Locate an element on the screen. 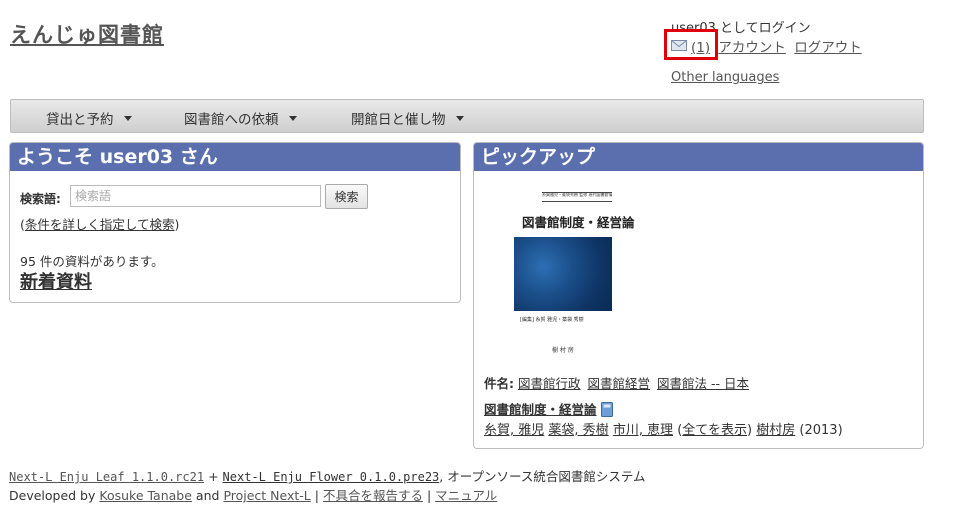  main-menu-bar: 貸出と予約 図書館への依頼 開館日と催し物 is located at coordinates (467, 116).